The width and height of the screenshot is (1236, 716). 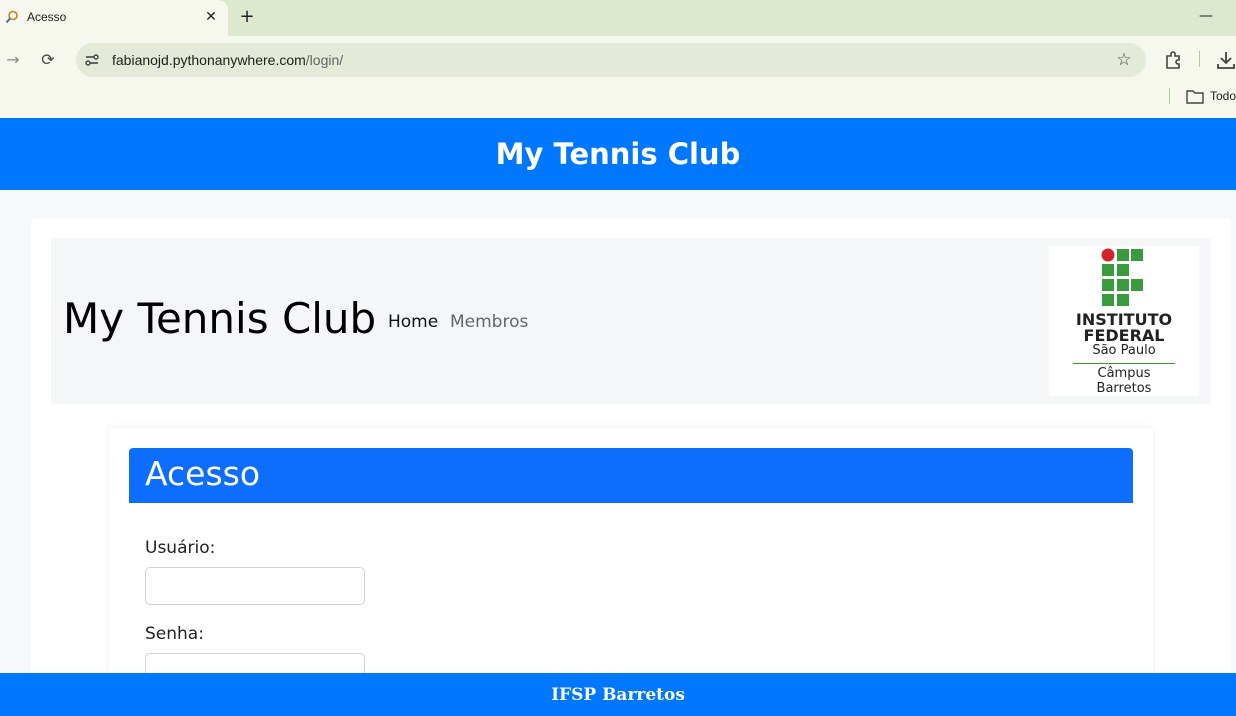 I want to click on minimize-icon: —, so click(x=1206, y=16).